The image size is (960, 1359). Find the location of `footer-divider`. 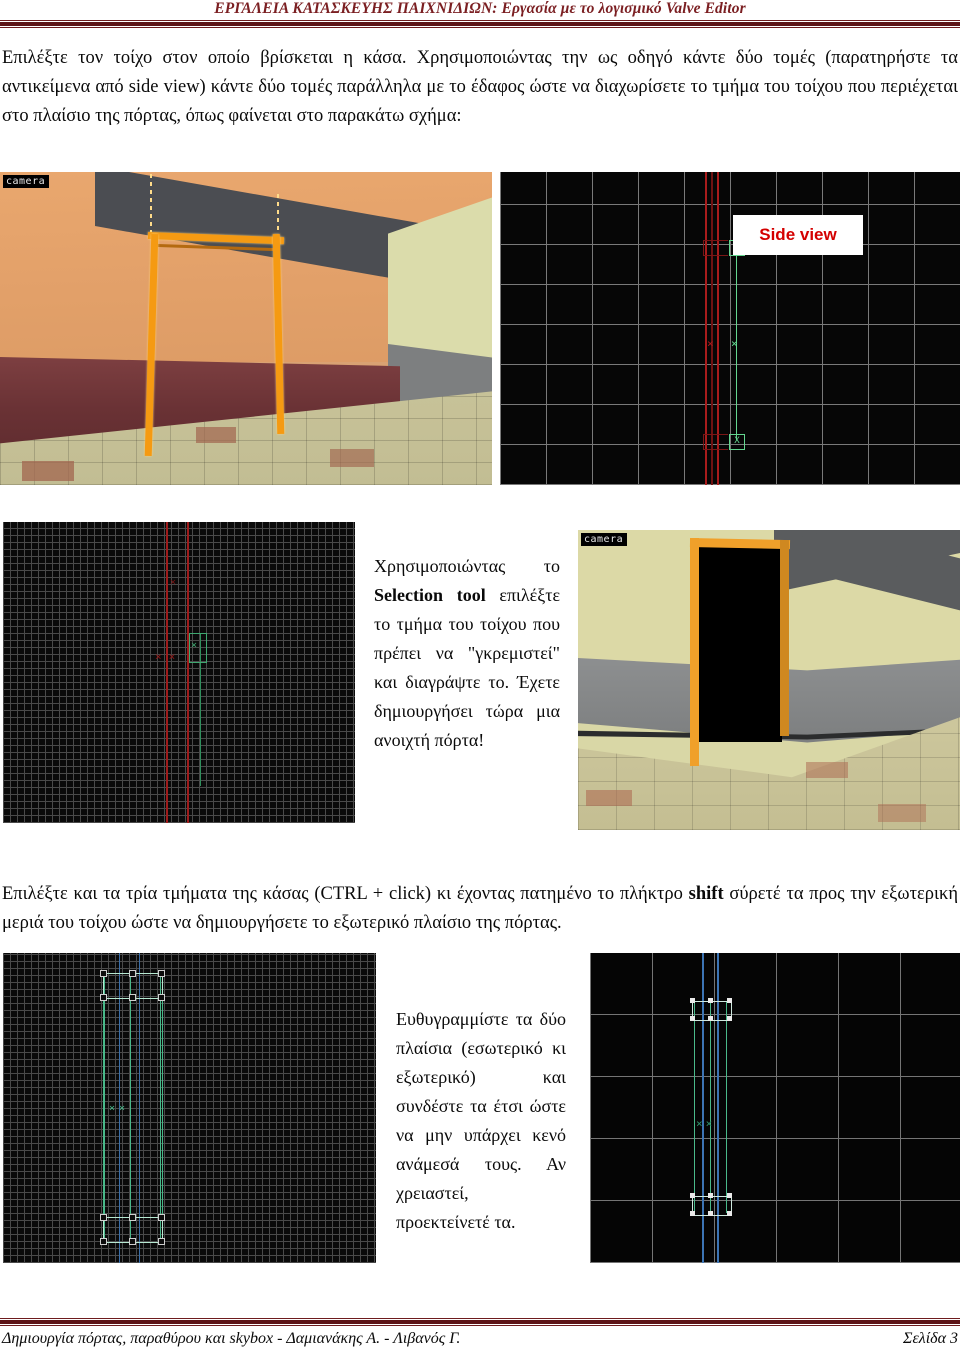

footer-divider is located at coordinates (480, 1322).